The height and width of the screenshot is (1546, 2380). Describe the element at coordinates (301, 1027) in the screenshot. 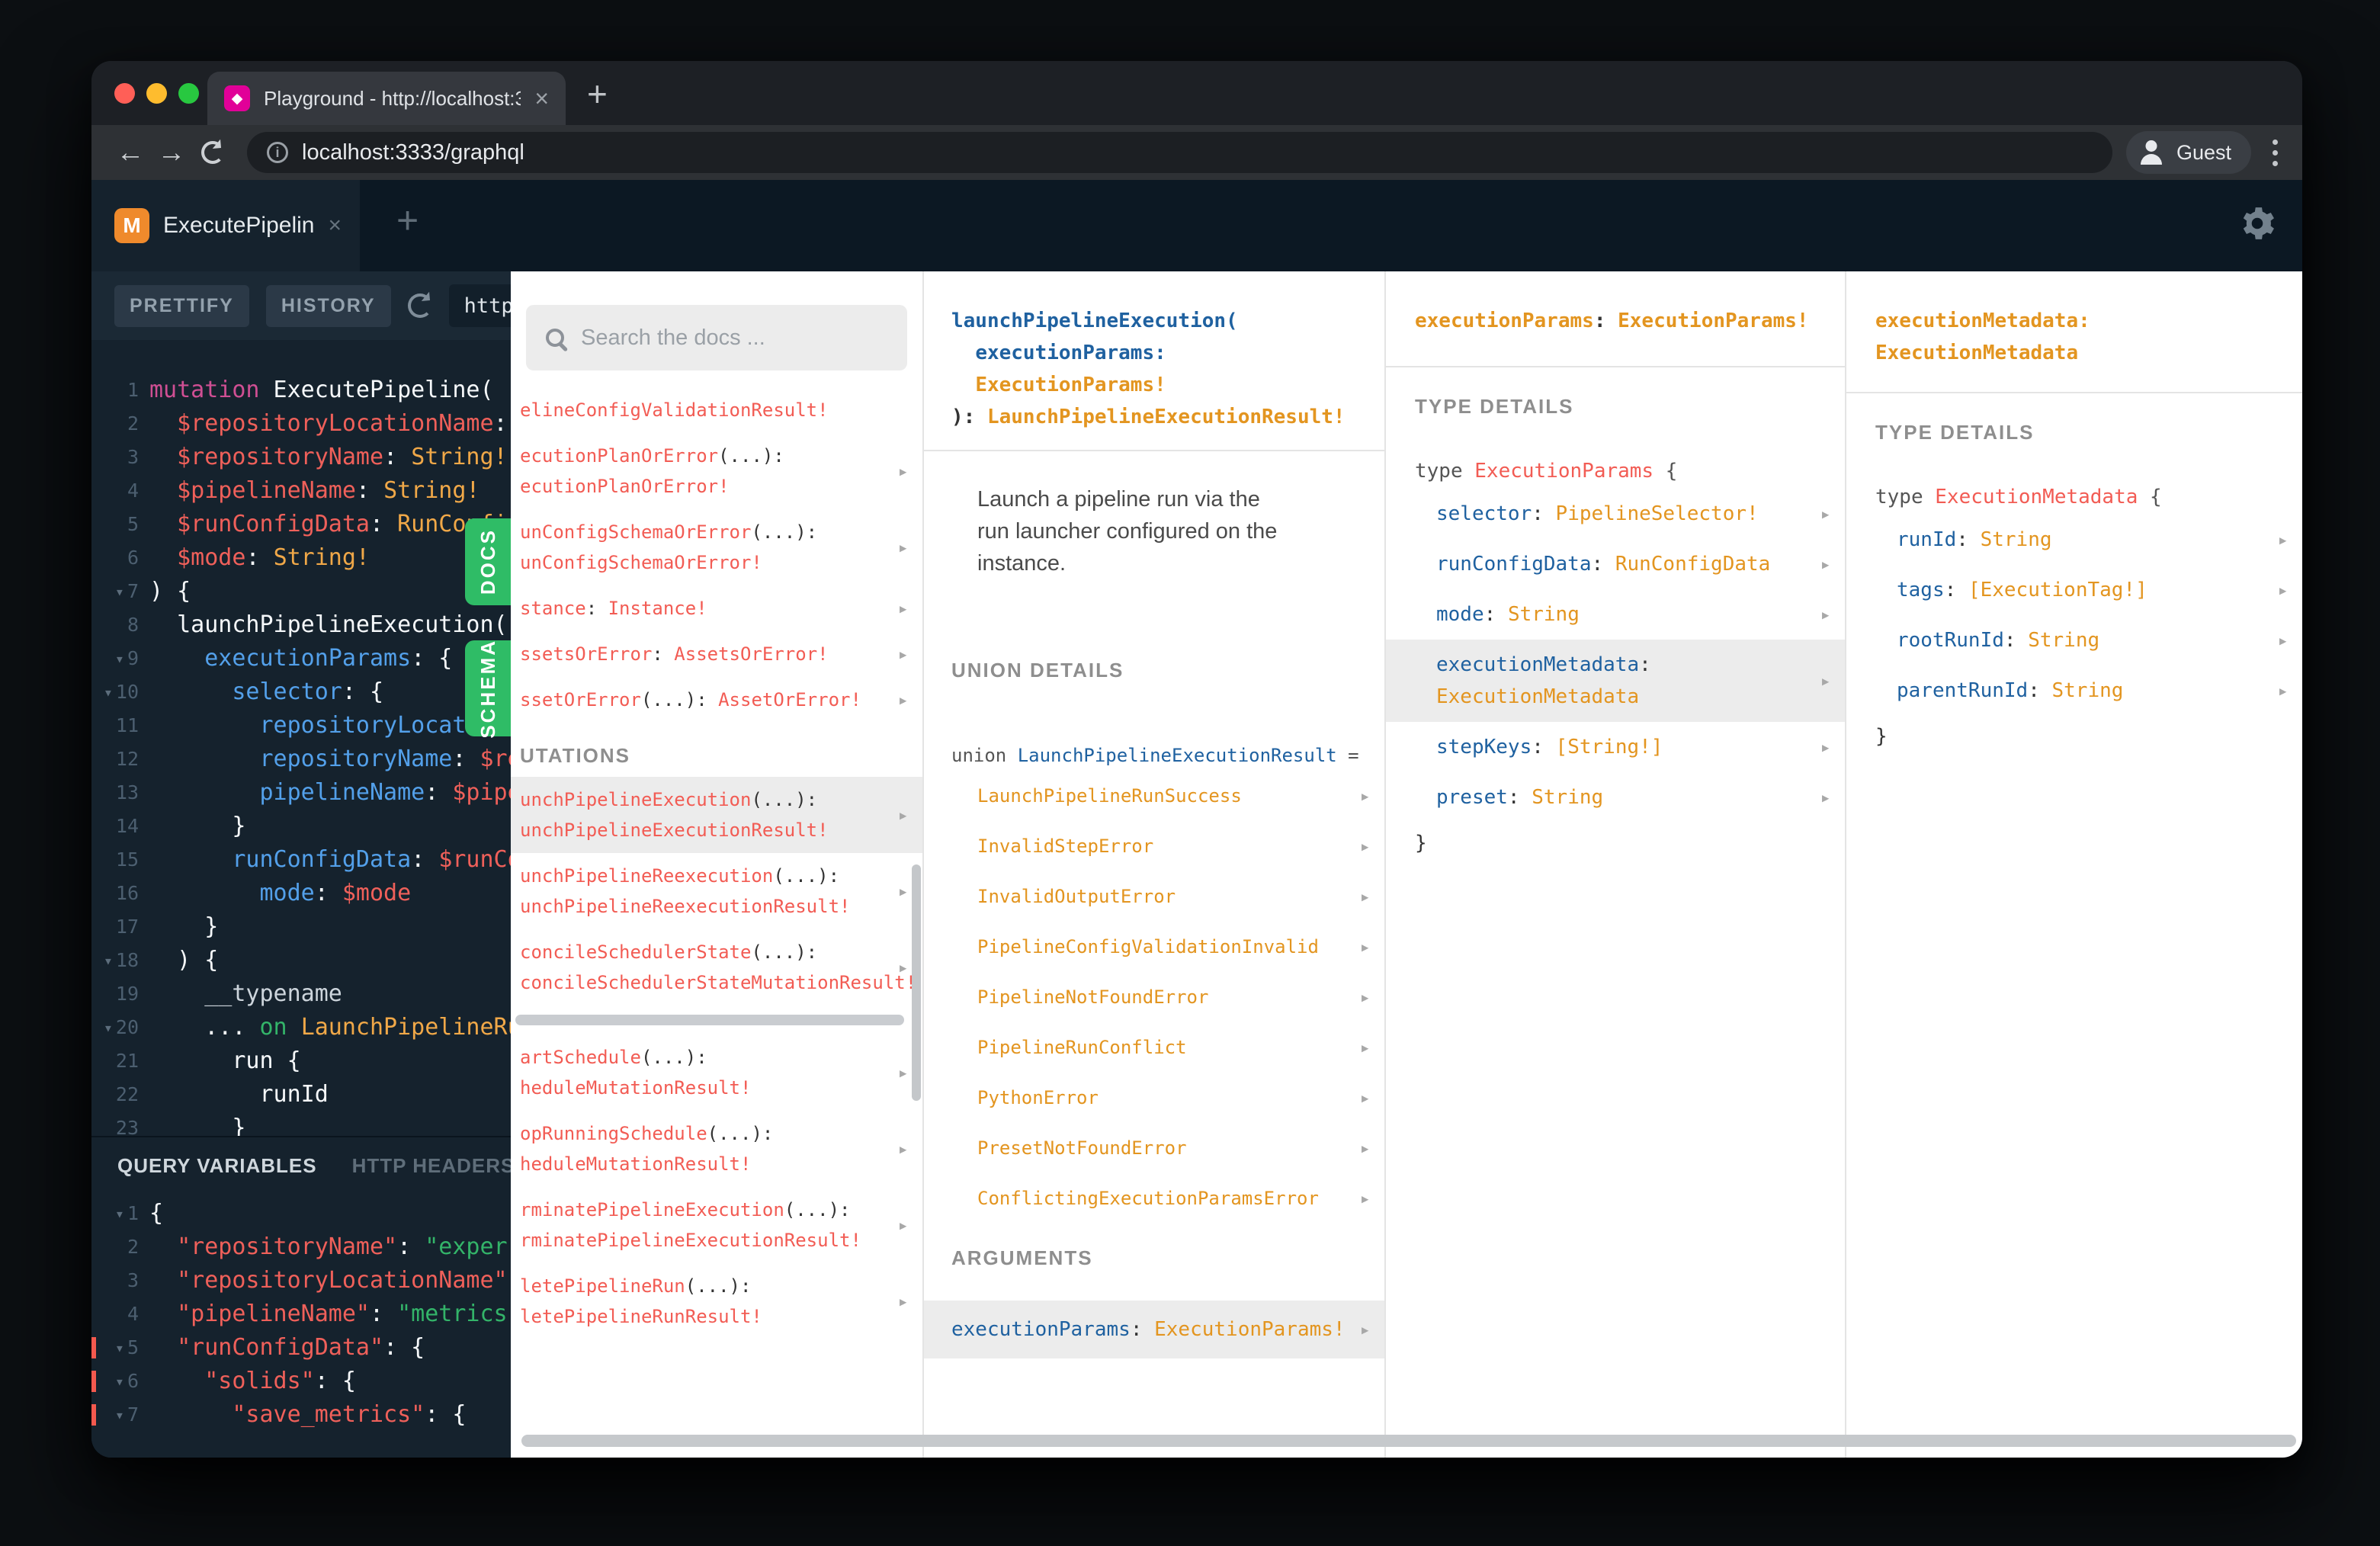

I see `code-line: 20 ... on LaunchPipelineRunSuccess` at that location.